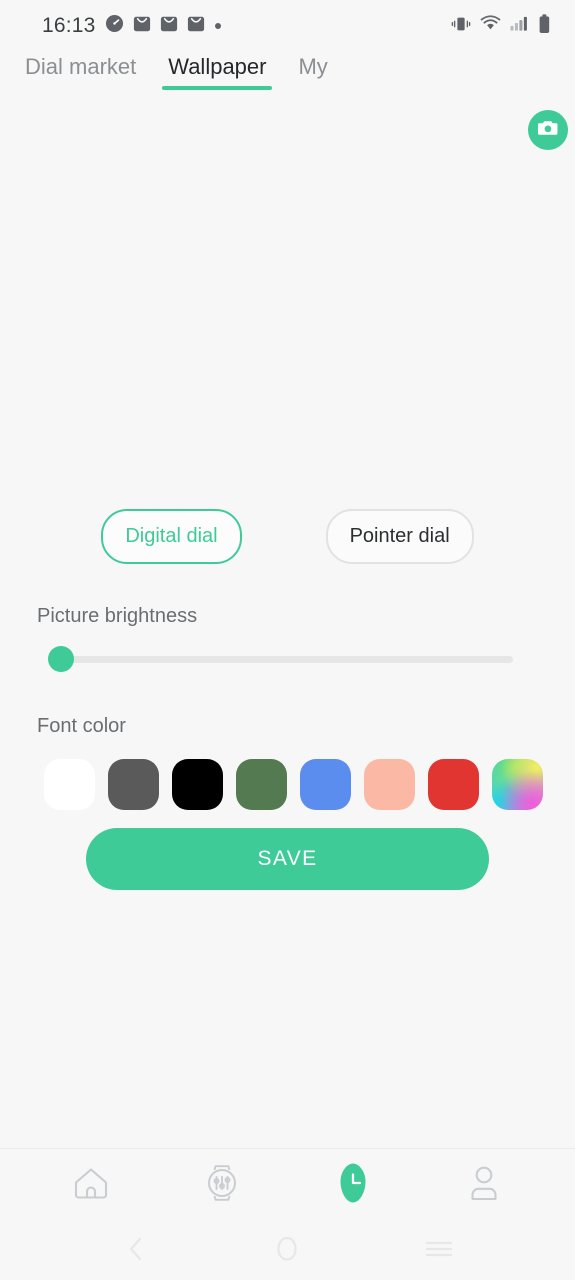  I want to click on signal-icon, so click(519, 26).